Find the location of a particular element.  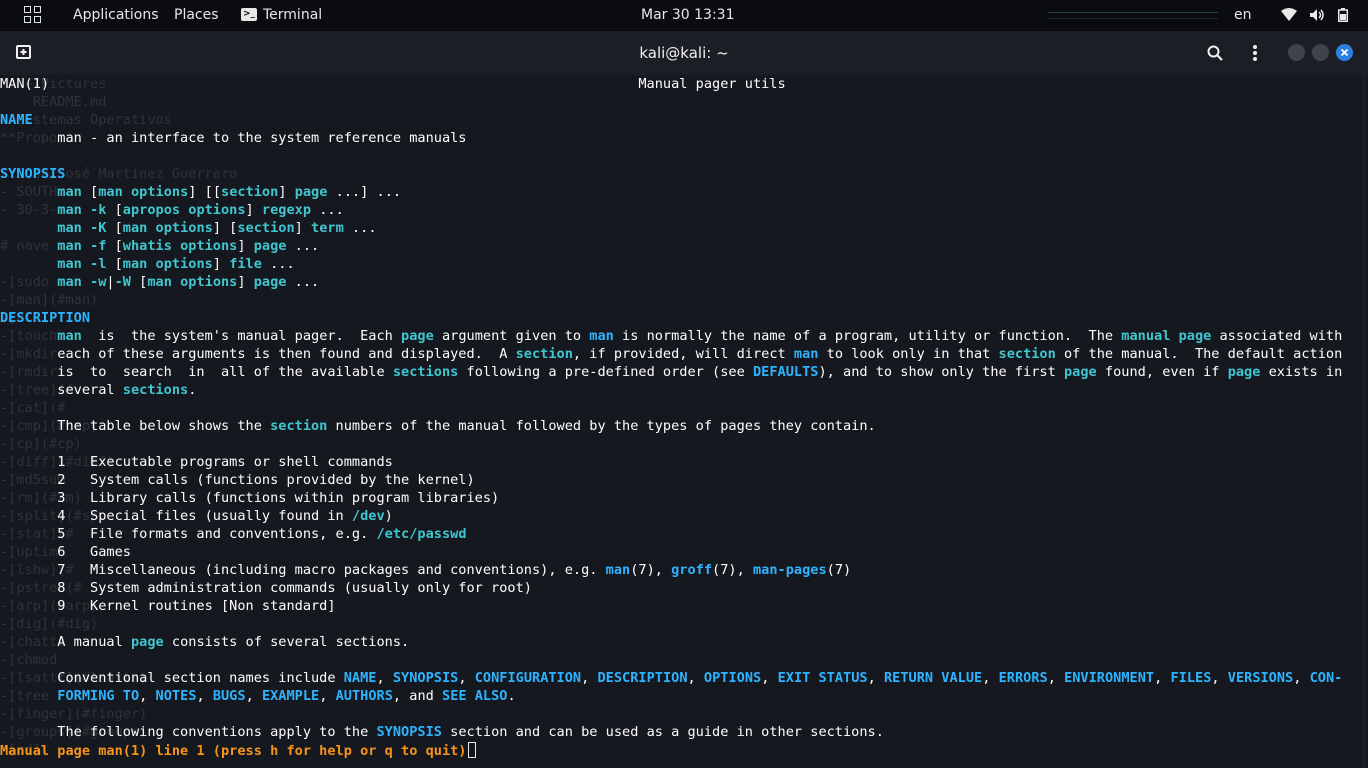

bold-keyword: OPTIONS is located at coordinates (732, 678).